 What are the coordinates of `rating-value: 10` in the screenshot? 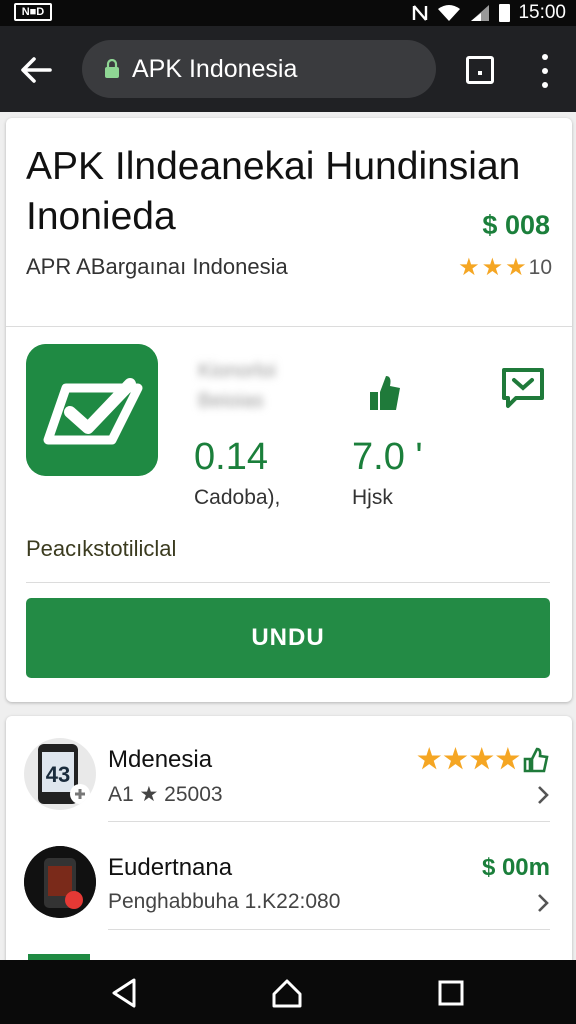 It's located at (540, 267).